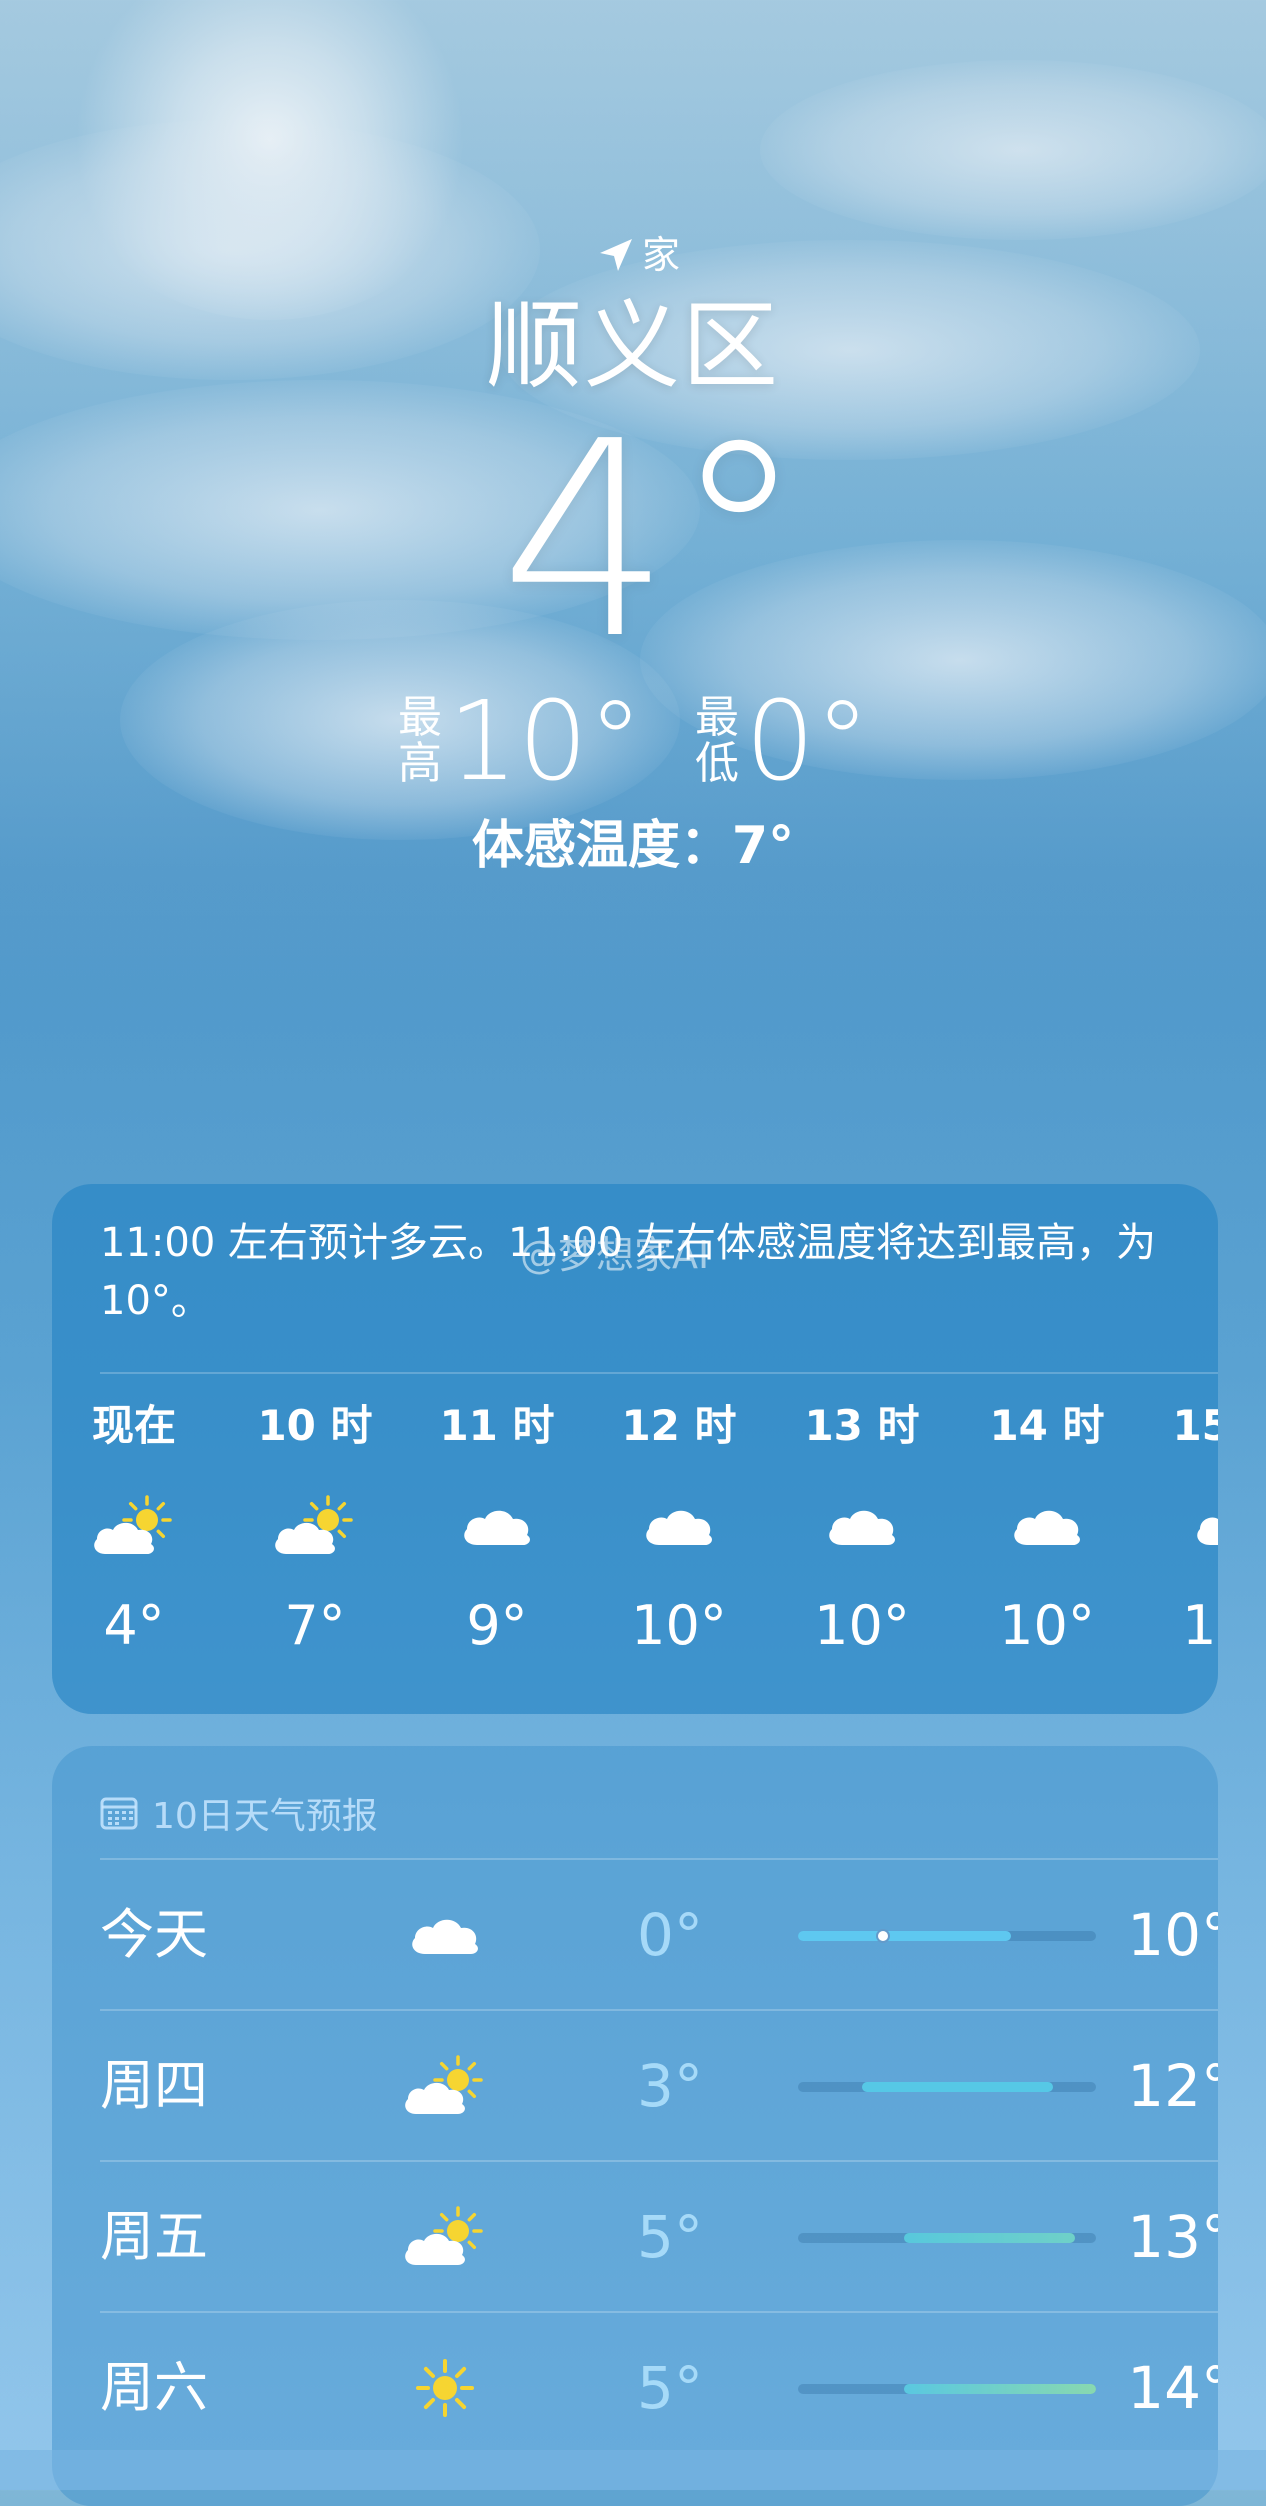  What do you see at coordinates (660, 255) in the screenshot?
I see `location-tag: 家` at bounding box center [660, 255].